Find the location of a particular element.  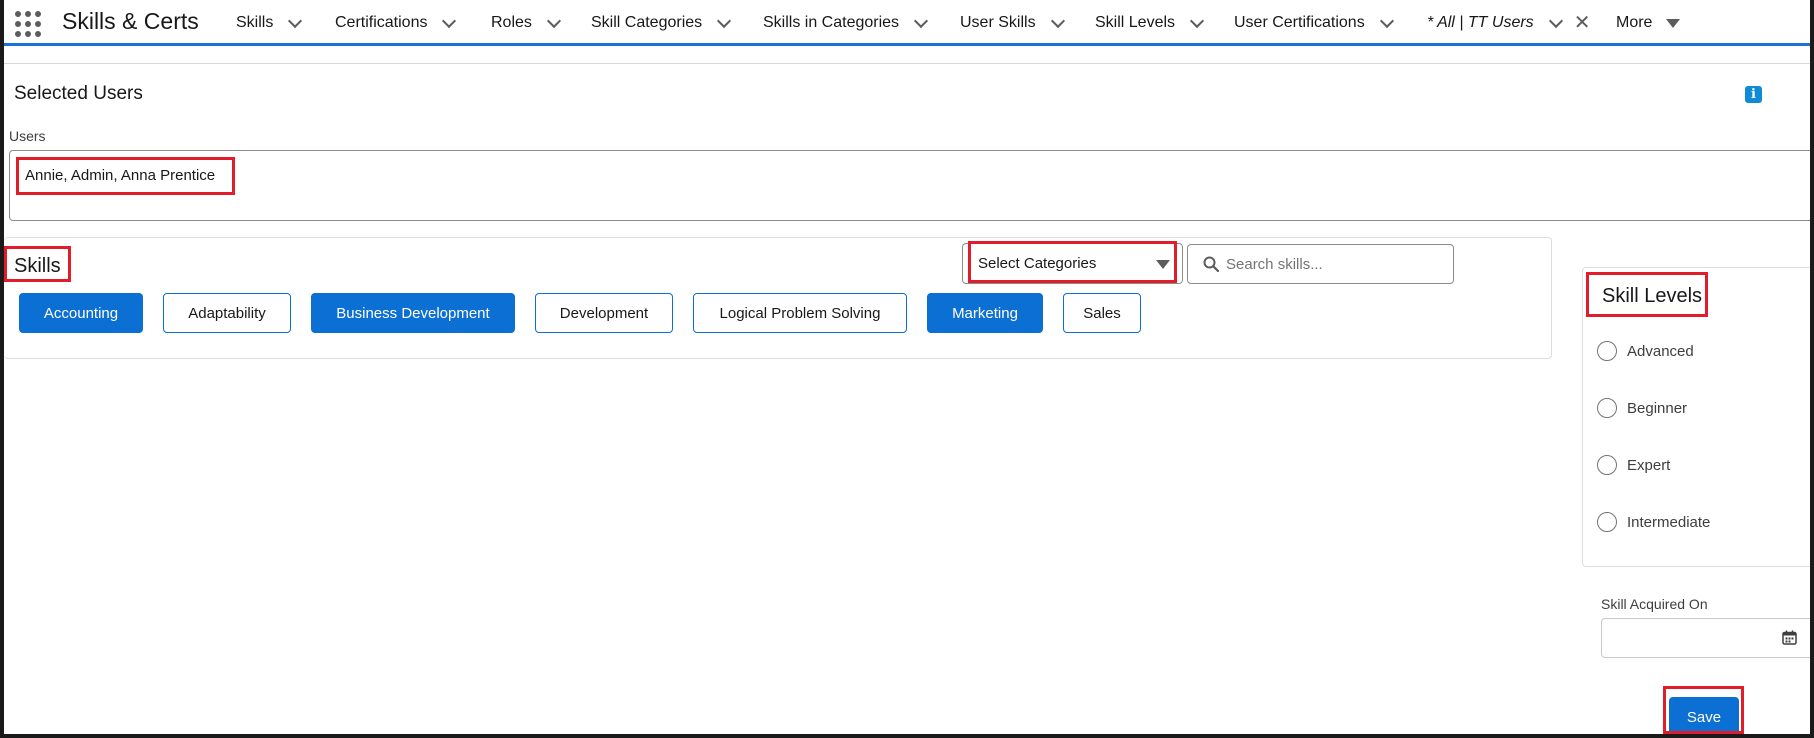

radio-option-advanced: Advanced is located at coordinates (1645, 351).